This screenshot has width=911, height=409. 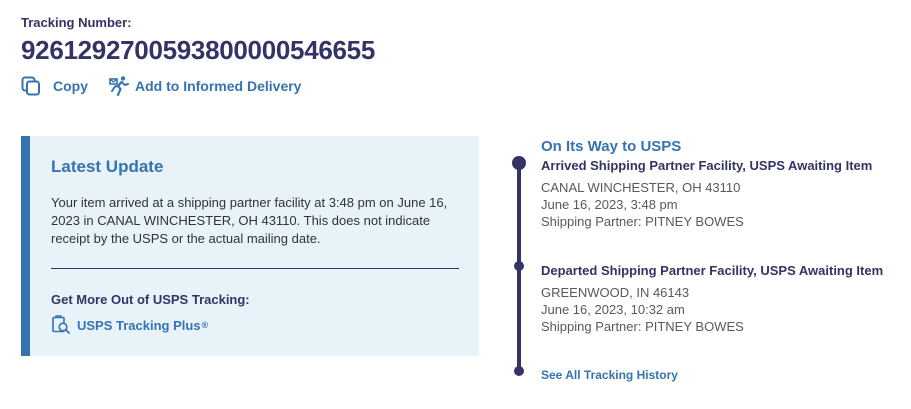 I want to click on event-location: CANAL WINCHESTER, OH 43110, so click(x=641, y=187).